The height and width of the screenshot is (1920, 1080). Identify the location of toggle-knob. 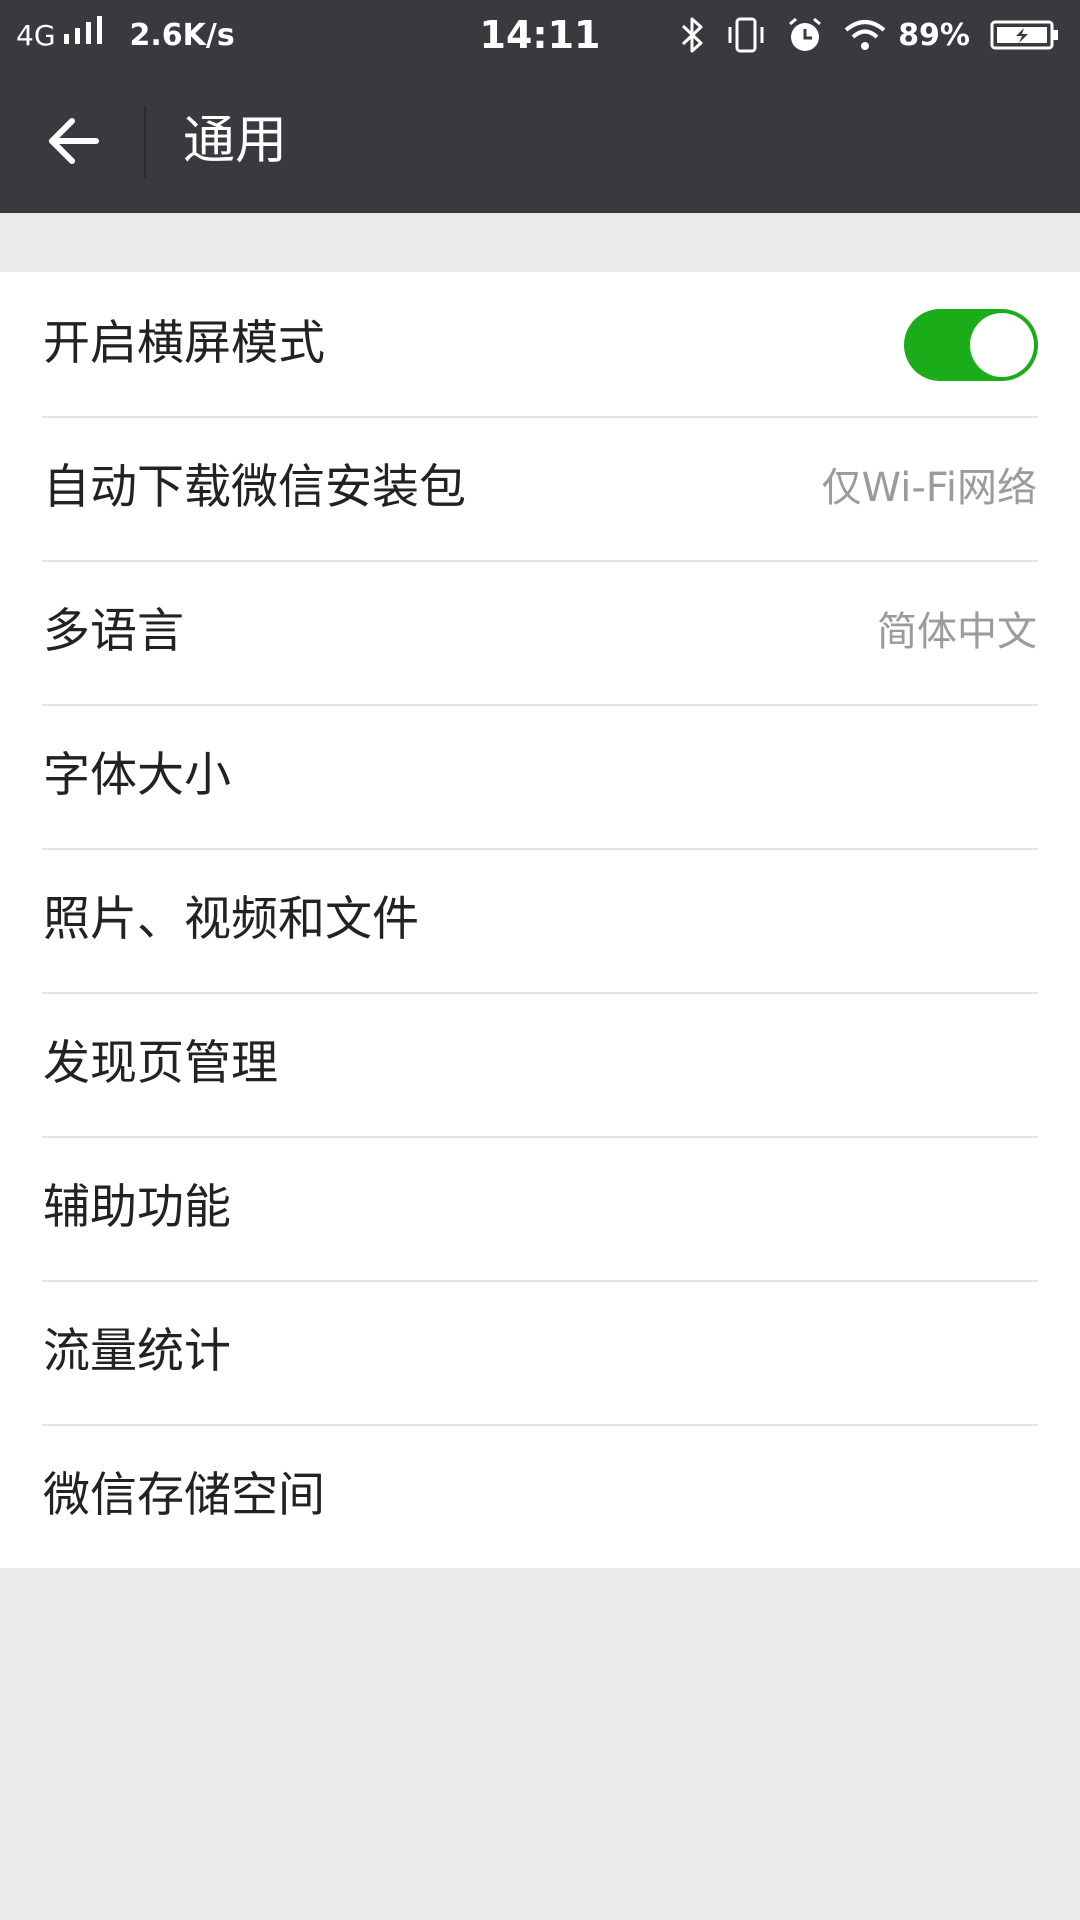
(1002, 345).